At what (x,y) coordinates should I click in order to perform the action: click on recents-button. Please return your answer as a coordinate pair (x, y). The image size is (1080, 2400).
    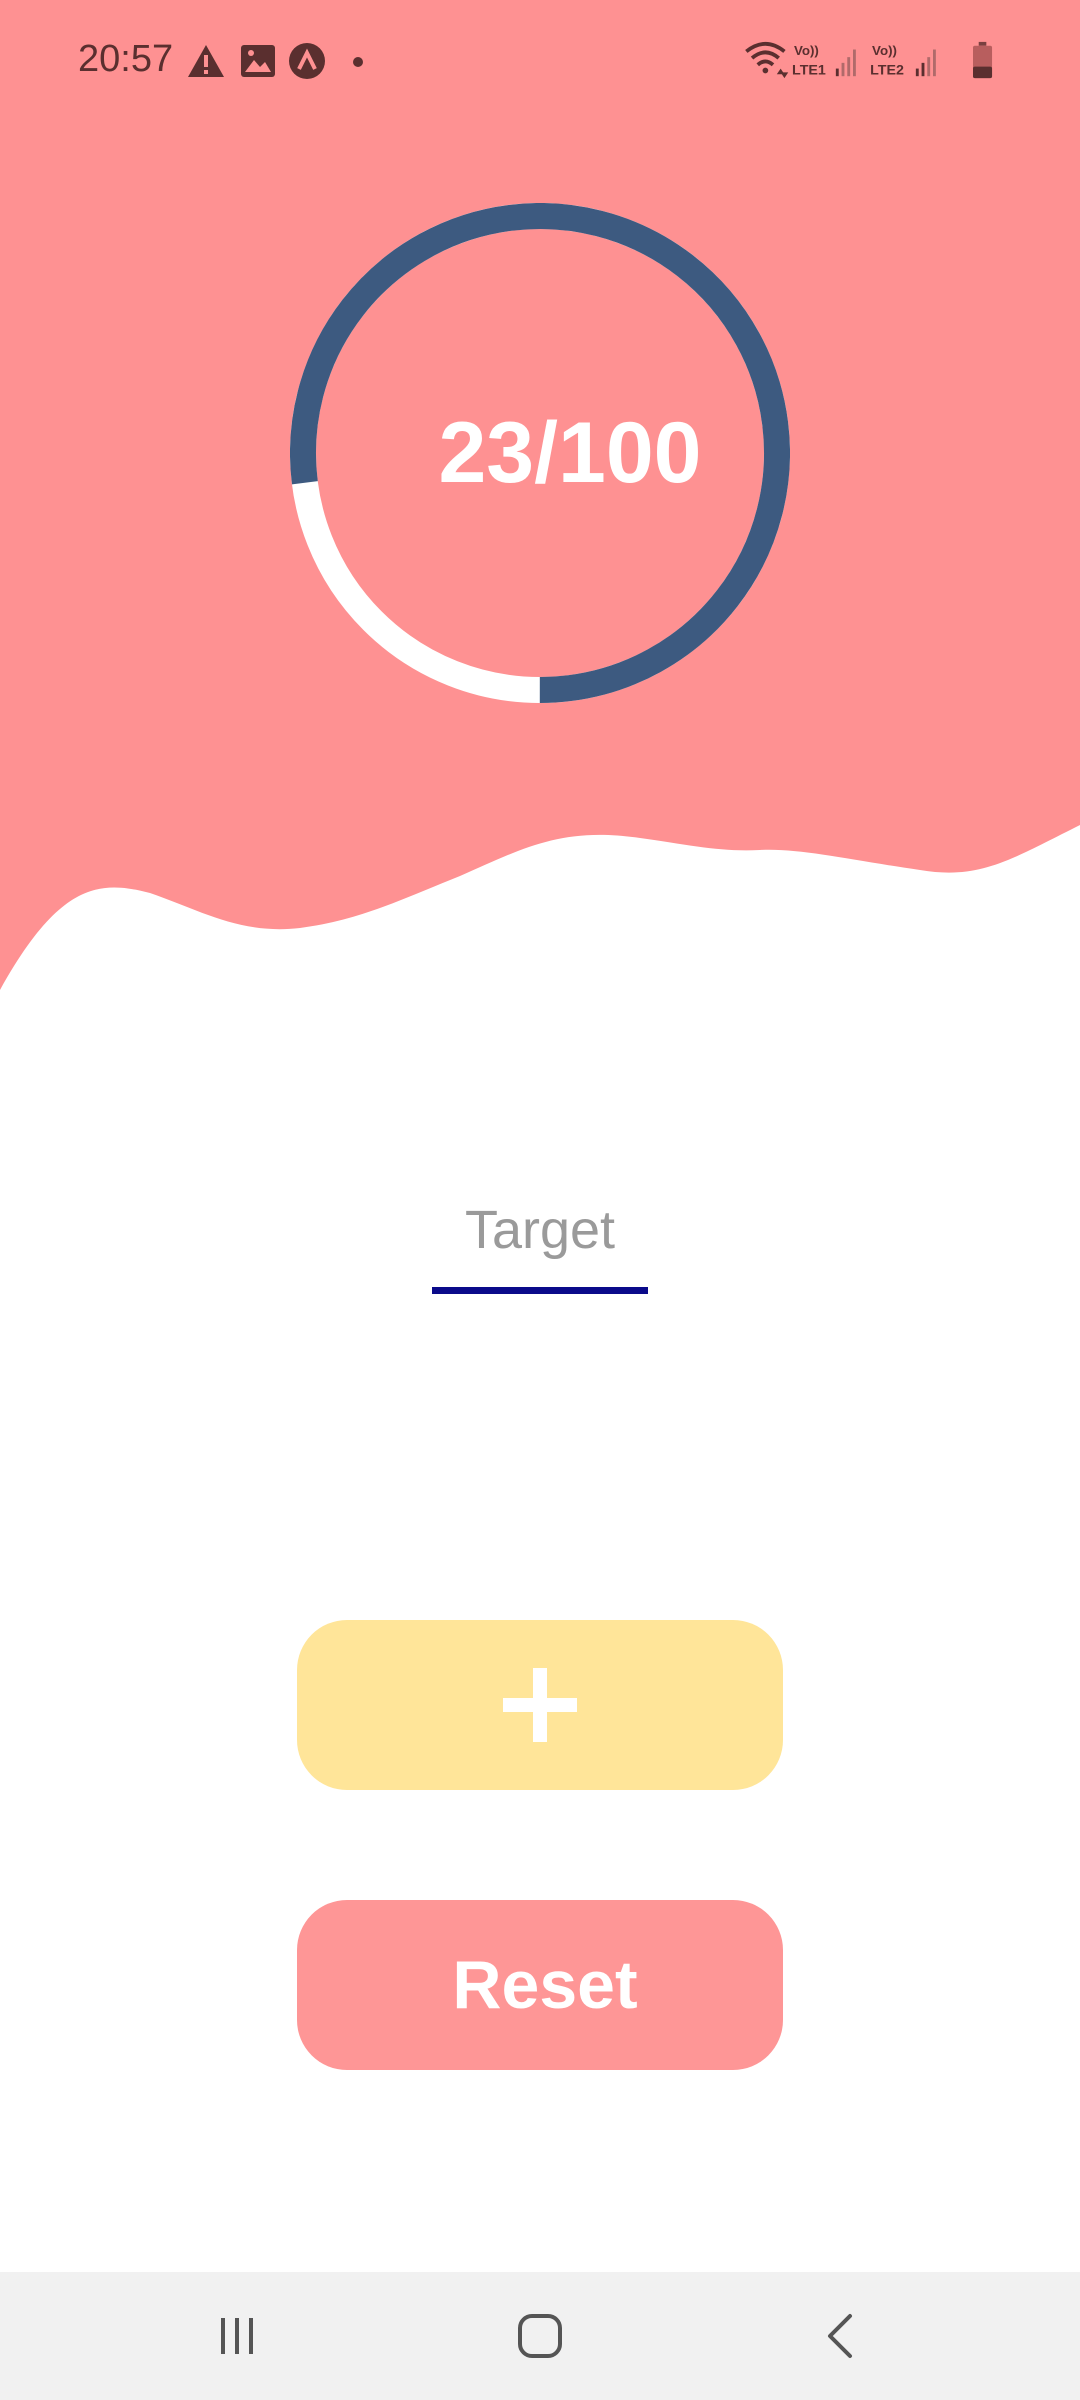
    Looking at the image, I should click on (237, 2336).